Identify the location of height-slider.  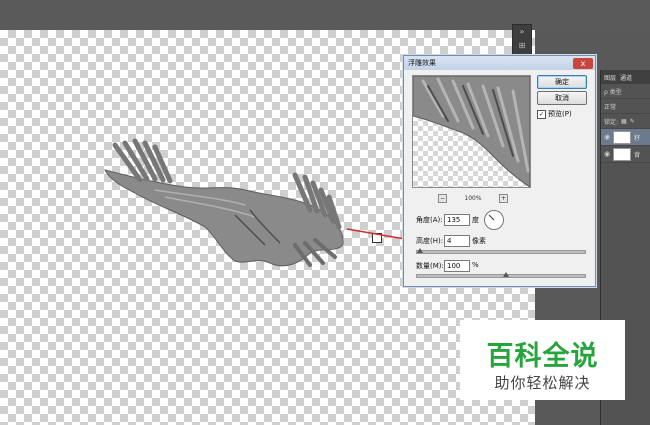
(501, 252).